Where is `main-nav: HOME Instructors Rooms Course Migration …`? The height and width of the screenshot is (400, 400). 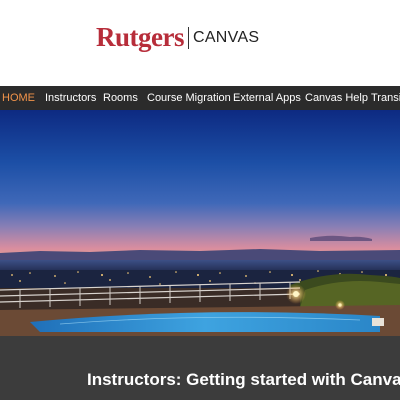 main-nav: HOME Instructors Rooms Course Migration … is located at coordinates (200, 98).